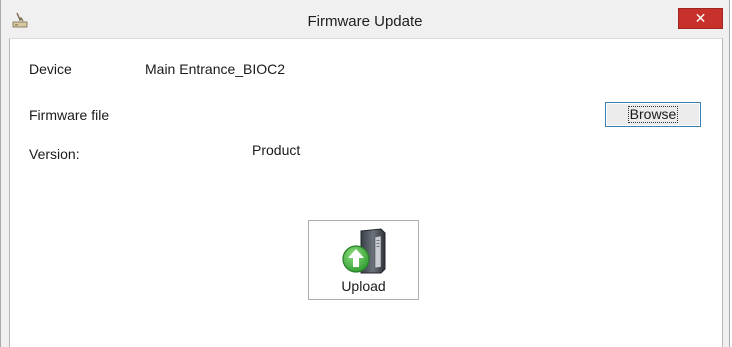 The image size is (732, 347). Describe the element at coordinates (69, 115) in the screenshot. I see `firmware-file-label: Firmware file` at that location.